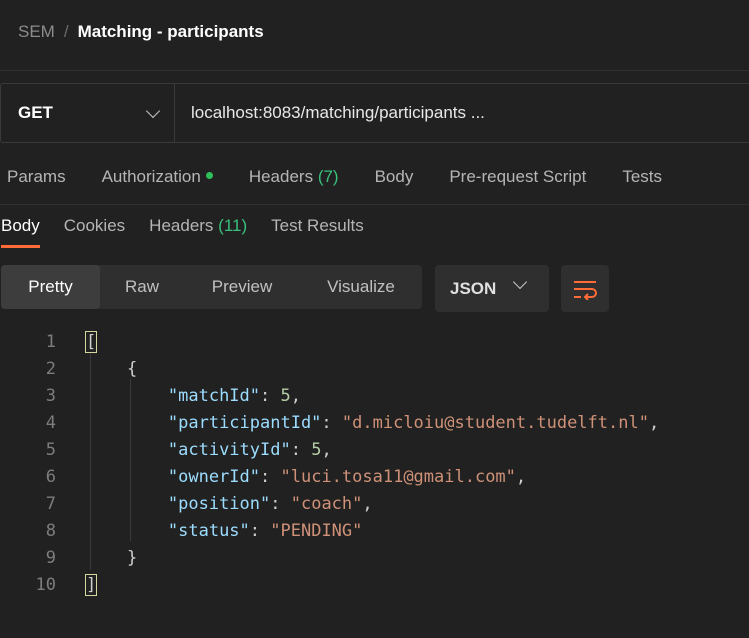 This screenshot has height=638, width=749. I want to click on code-line: 1 [, so click(49, 341).